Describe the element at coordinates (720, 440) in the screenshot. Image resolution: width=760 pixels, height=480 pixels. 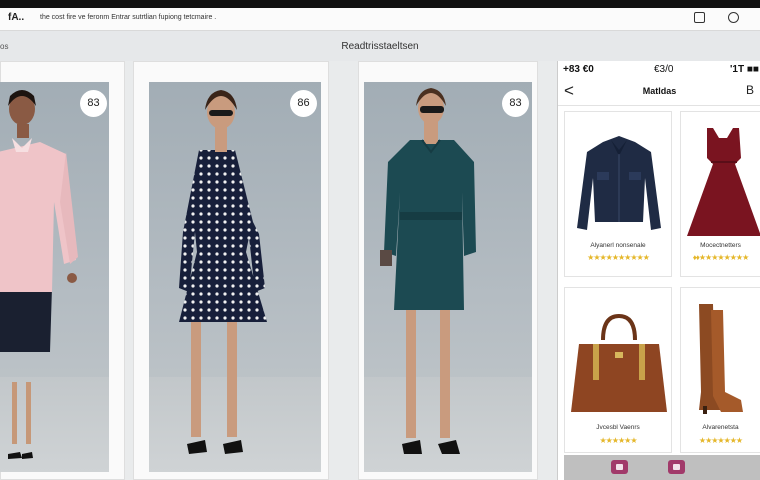
I see `rating-stars: ★★★★★★★` at that location.